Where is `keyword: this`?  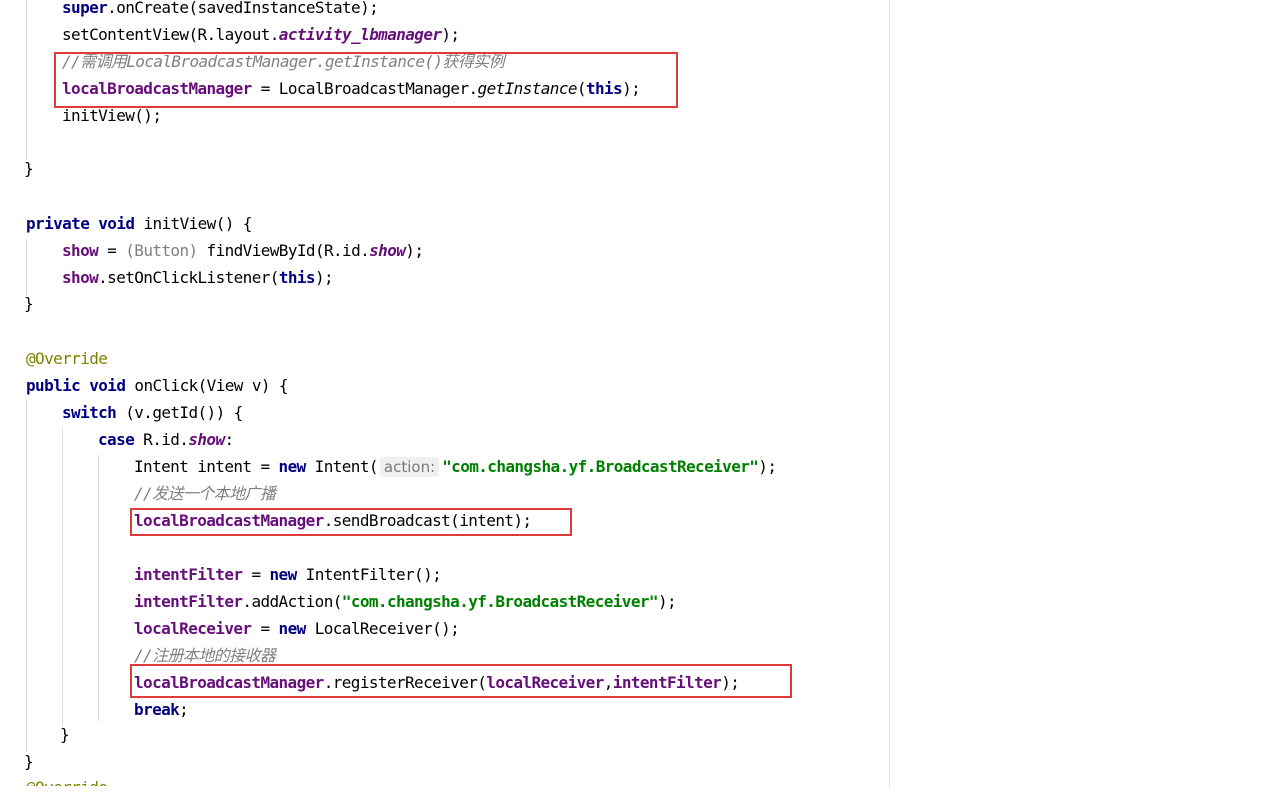
keyword: this is located at coordinates (297, 277).